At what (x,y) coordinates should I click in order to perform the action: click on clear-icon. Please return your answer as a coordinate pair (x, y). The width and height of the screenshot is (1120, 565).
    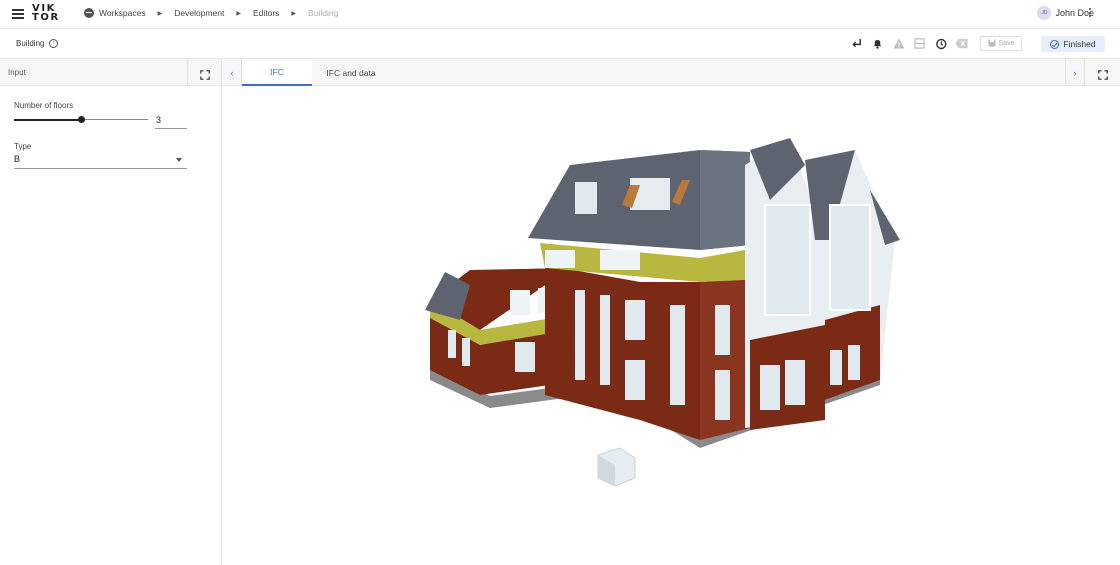
    Looking at the image, I should click on (961, 43).